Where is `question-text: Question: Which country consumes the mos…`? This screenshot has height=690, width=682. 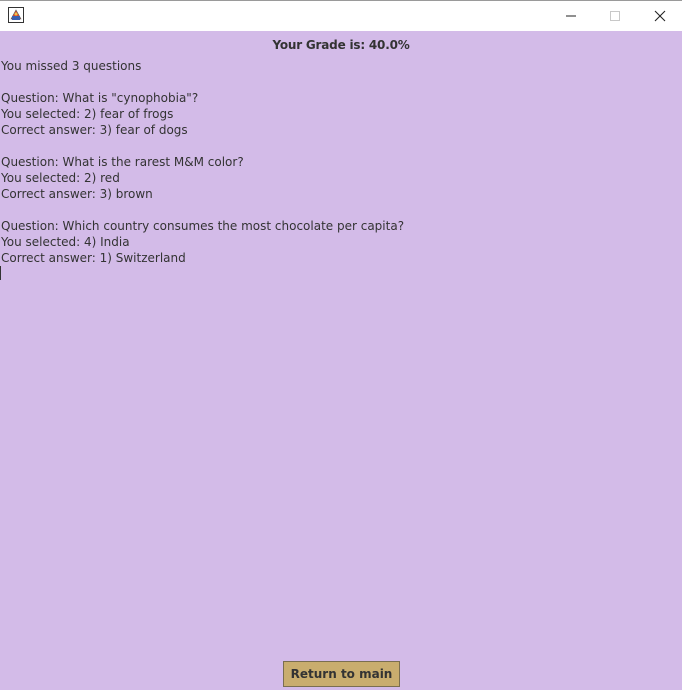 question-text: Question: Which country consumes the mos… is located at coordinates (203, 226).